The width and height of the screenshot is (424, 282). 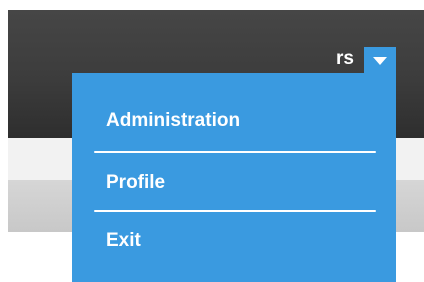 I want to click on menu-item-profile: Profile, so click(x=135, y=183).